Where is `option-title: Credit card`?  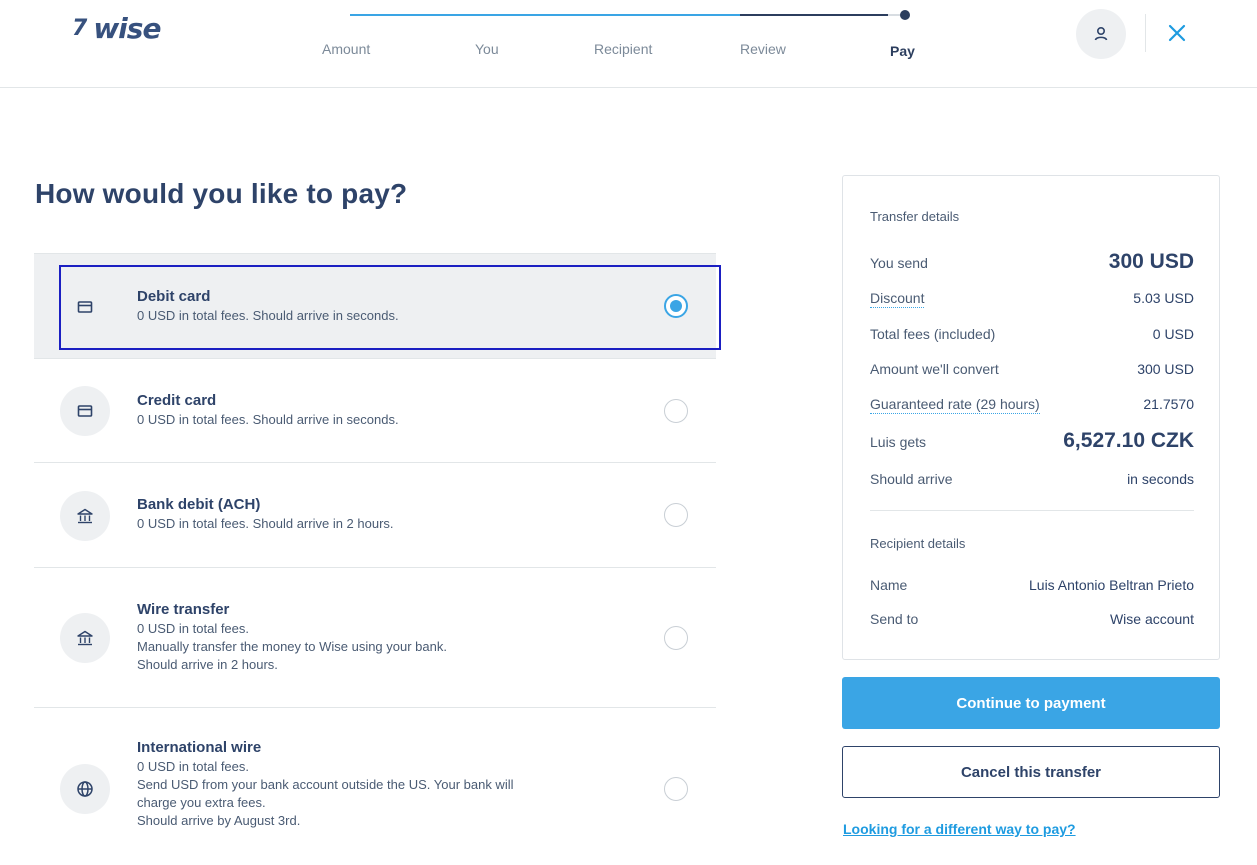 option-title: Credit card is located at coordinates (177, 400).